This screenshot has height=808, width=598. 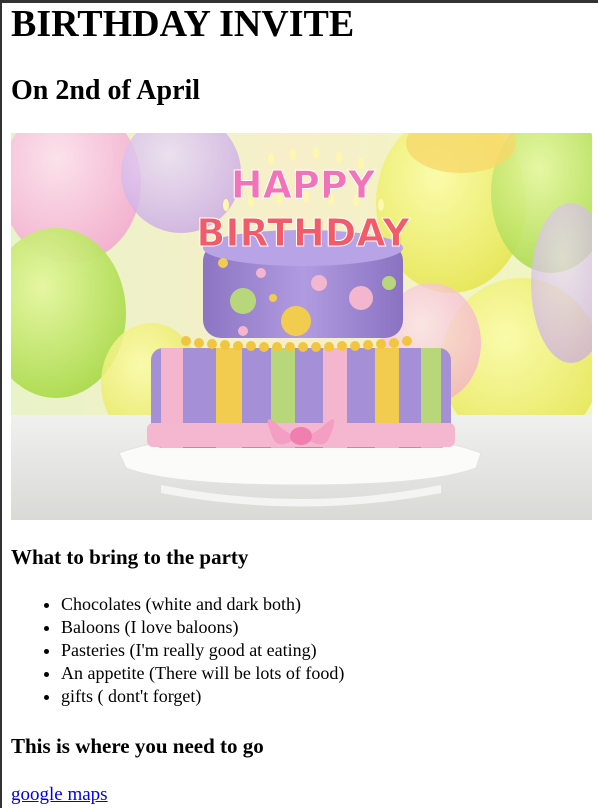 What do you see at coordinates (183, 24) in the screenshot?
I see `page-title: BIRTHDAY INVITE` at bounding box center [183, 24].